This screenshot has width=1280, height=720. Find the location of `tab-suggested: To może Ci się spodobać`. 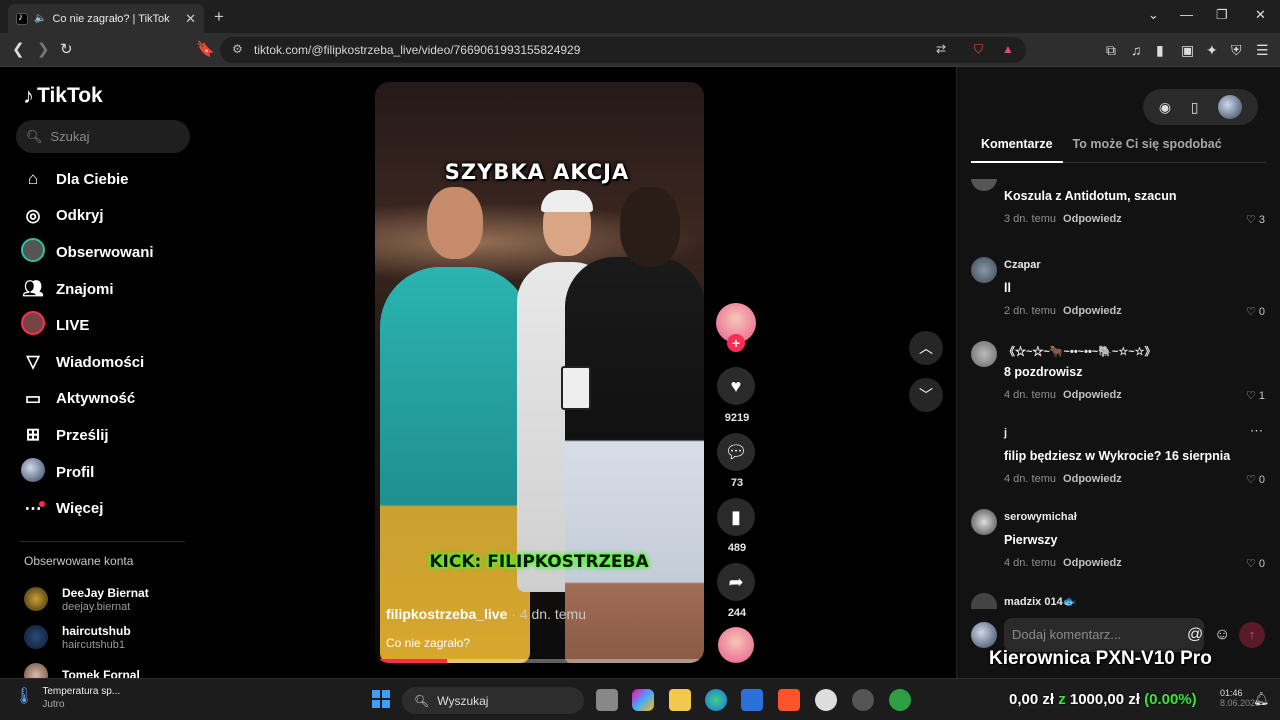

tab-suggested: To może Ci się spodobać is located at coordinates (1147, 150).